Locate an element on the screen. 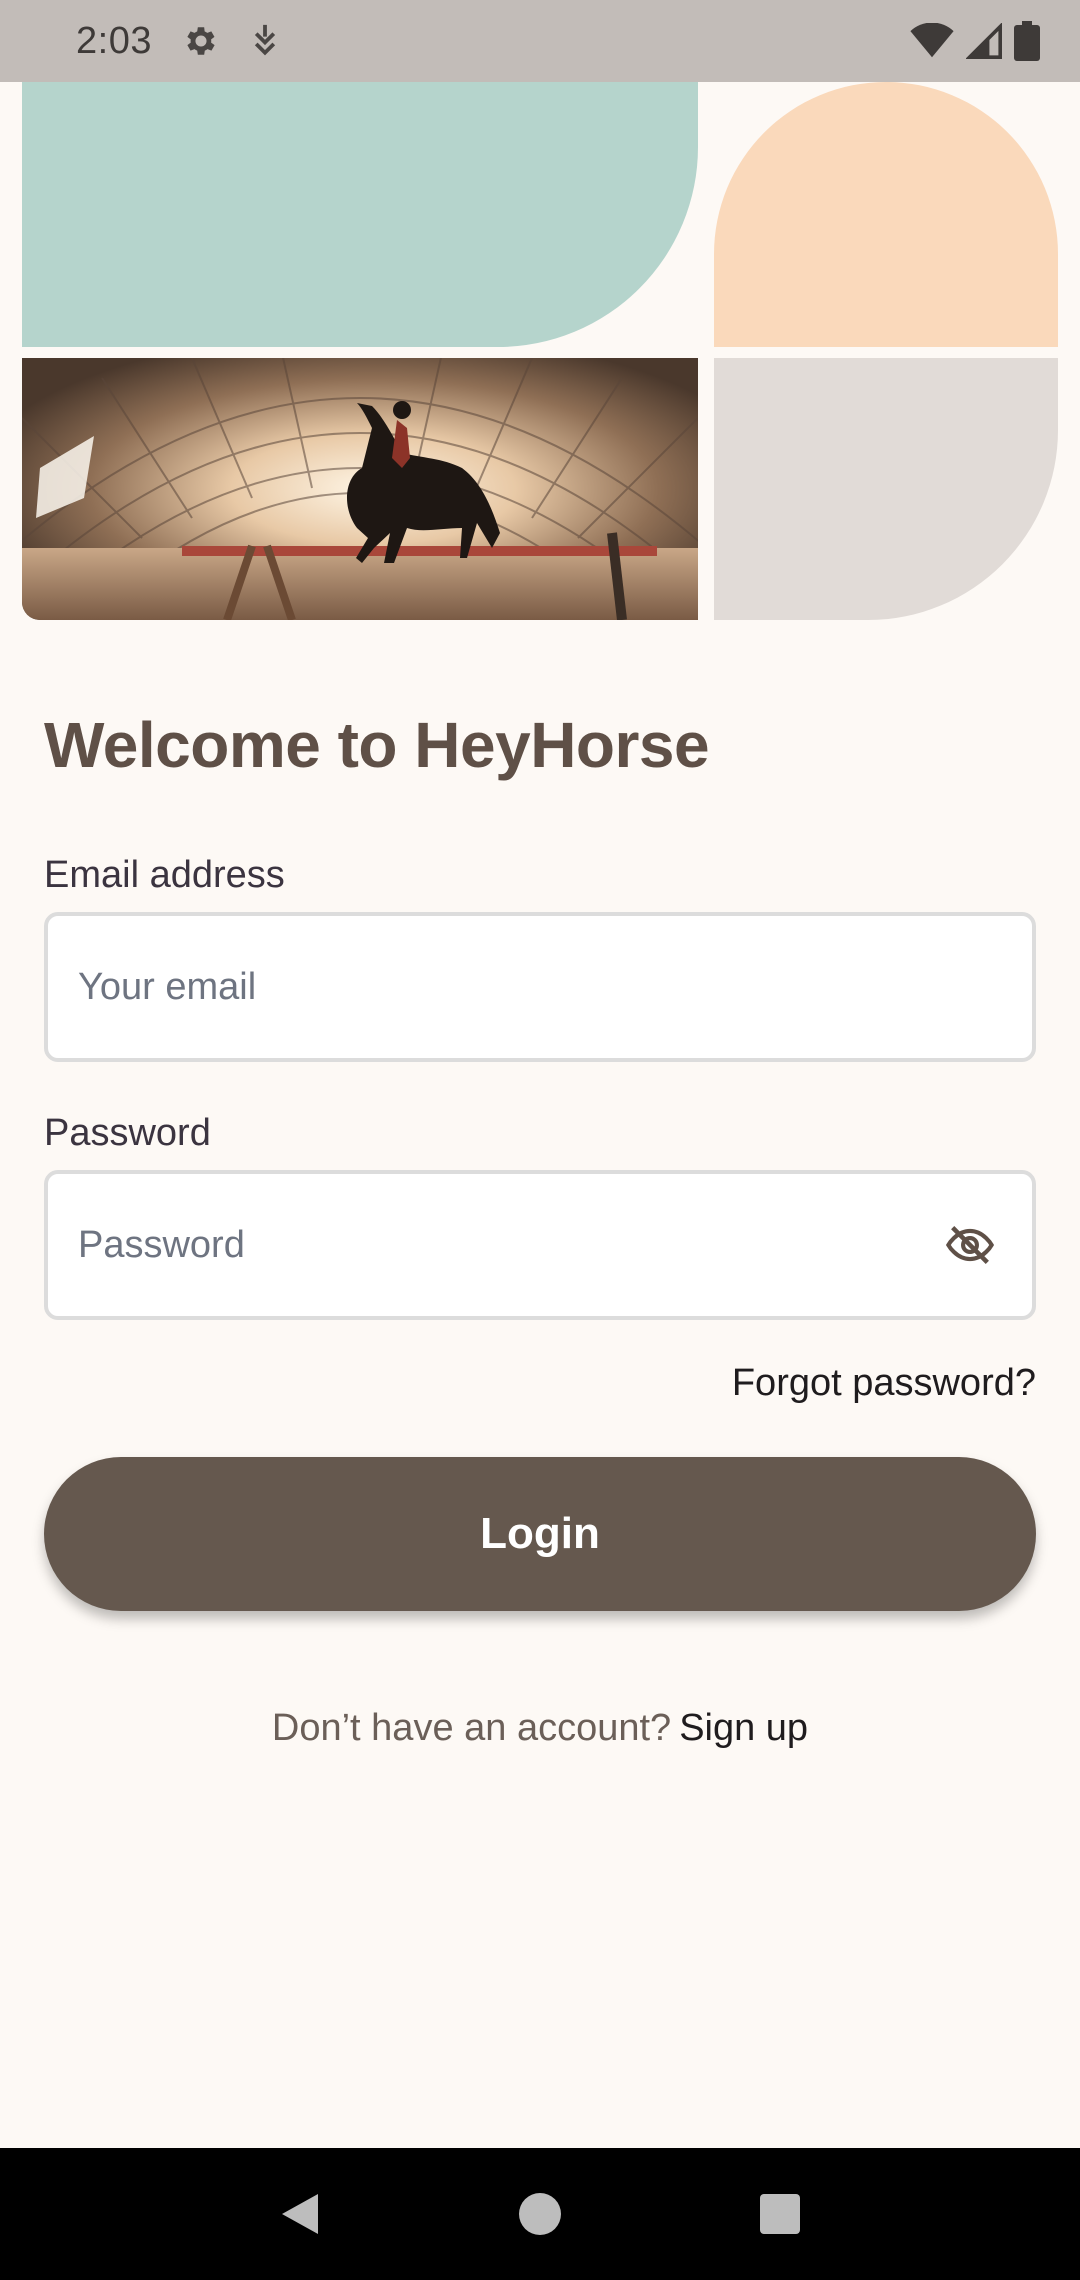 The image size is (1080, 2280). signup-link: Sign up is located at coordinates (743, 1728).